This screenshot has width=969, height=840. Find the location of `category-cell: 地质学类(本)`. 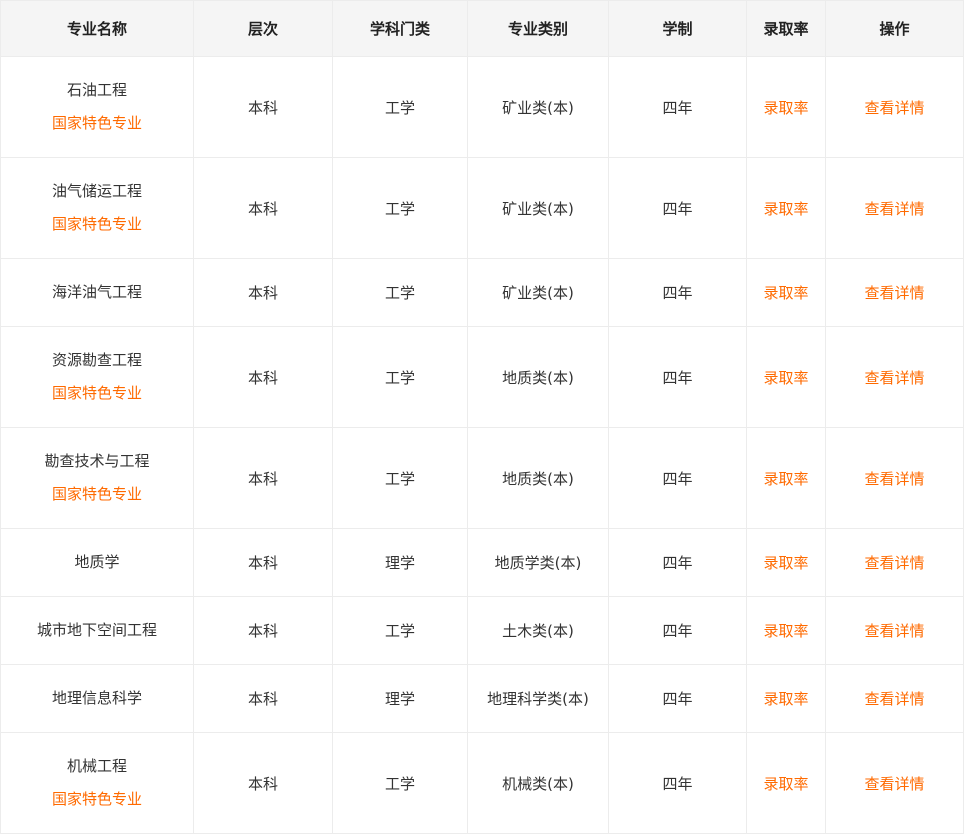

category-cell: 地质学类(本) is located at coordinates (538, 562).